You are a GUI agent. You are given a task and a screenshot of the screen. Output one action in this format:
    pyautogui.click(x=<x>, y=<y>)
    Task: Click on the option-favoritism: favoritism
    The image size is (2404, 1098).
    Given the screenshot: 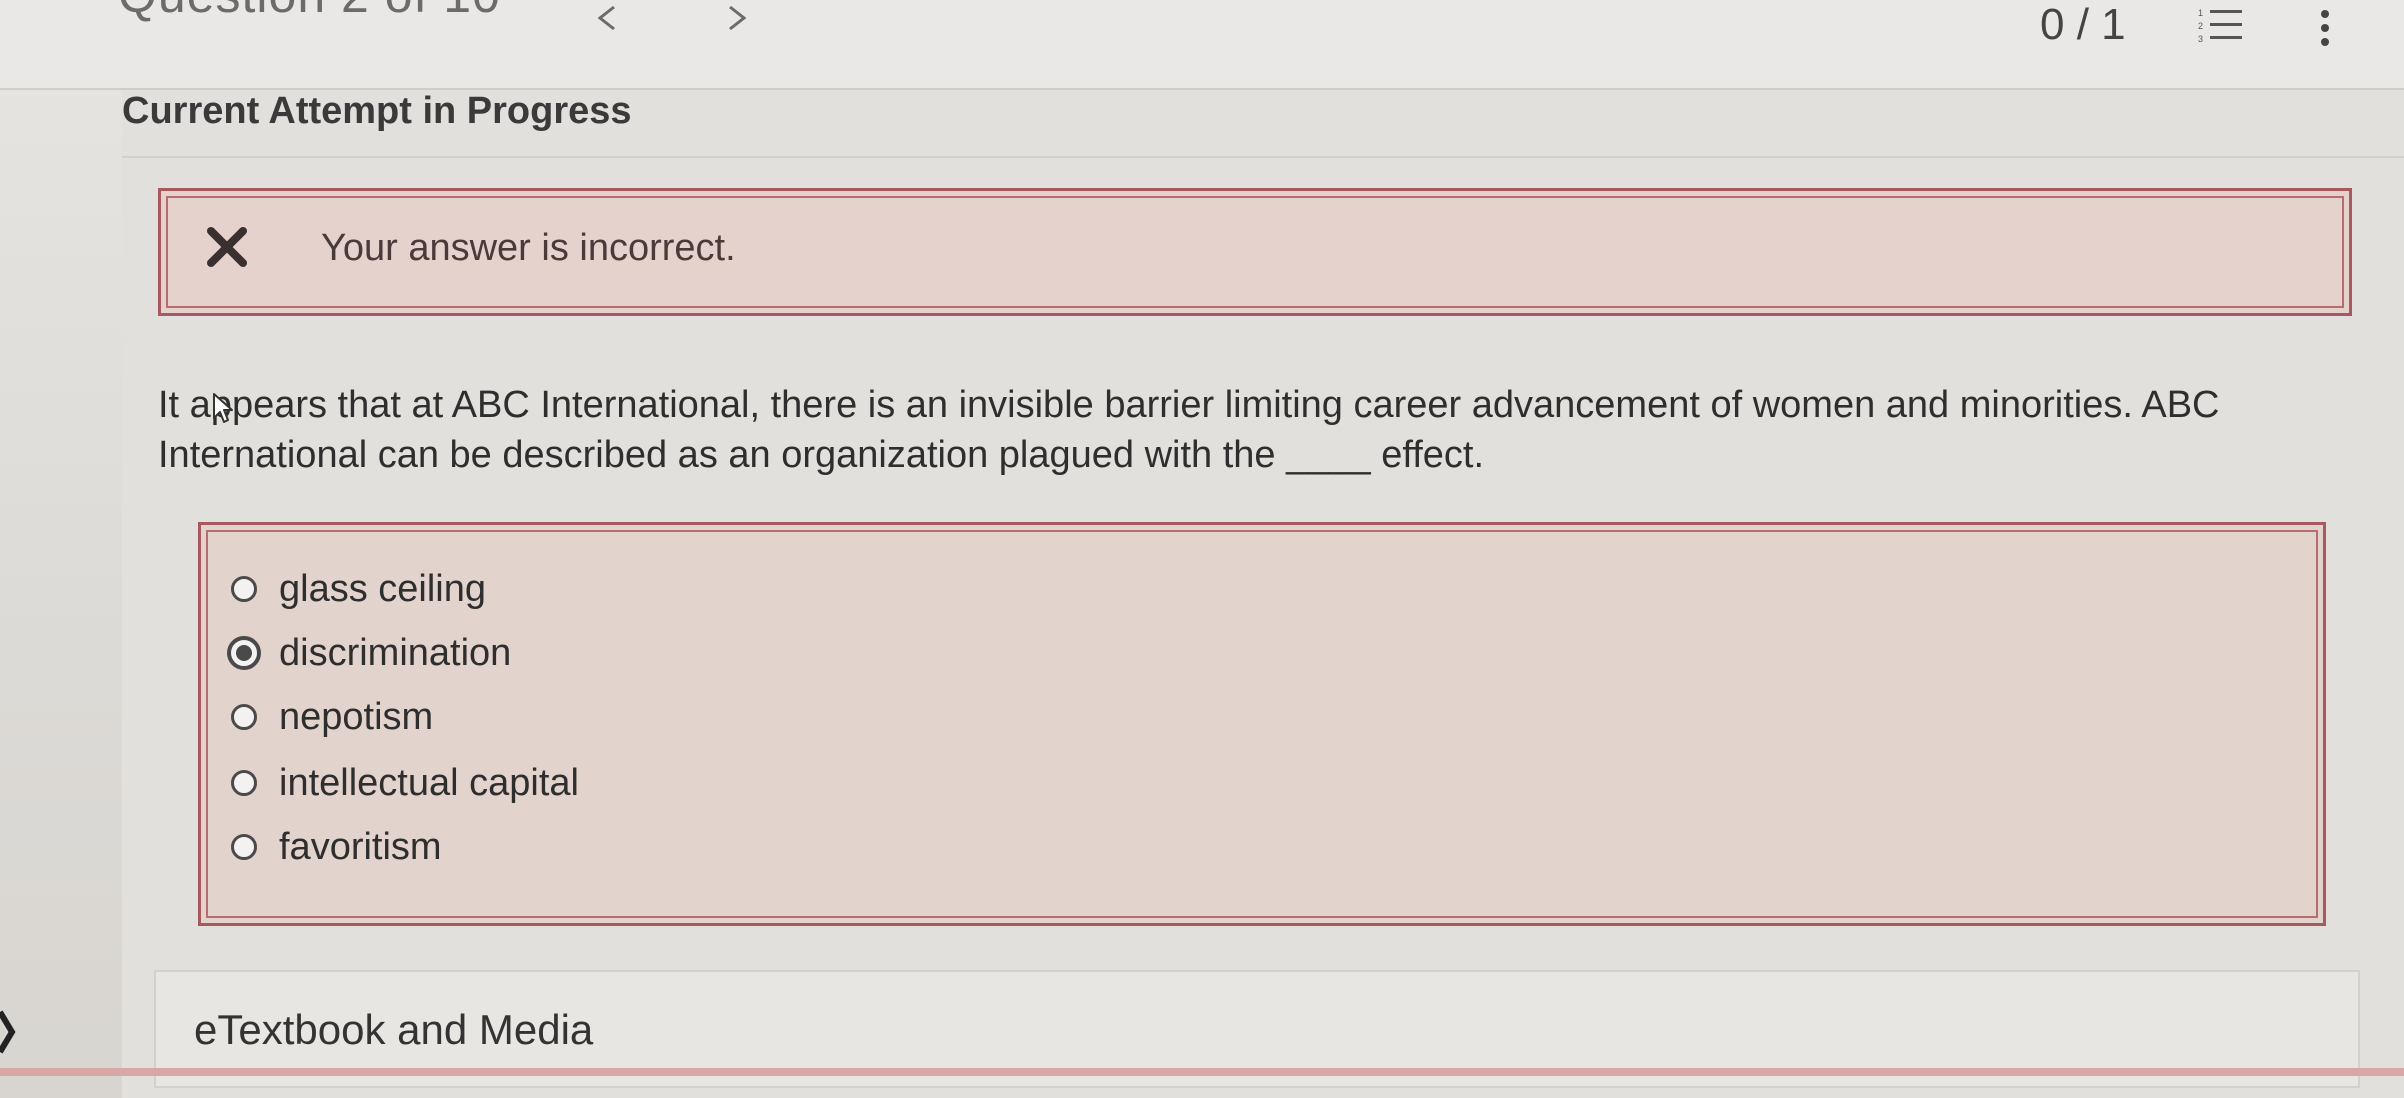 What is the action you would take?
    pyautogui.click(x=336, y=847)
    